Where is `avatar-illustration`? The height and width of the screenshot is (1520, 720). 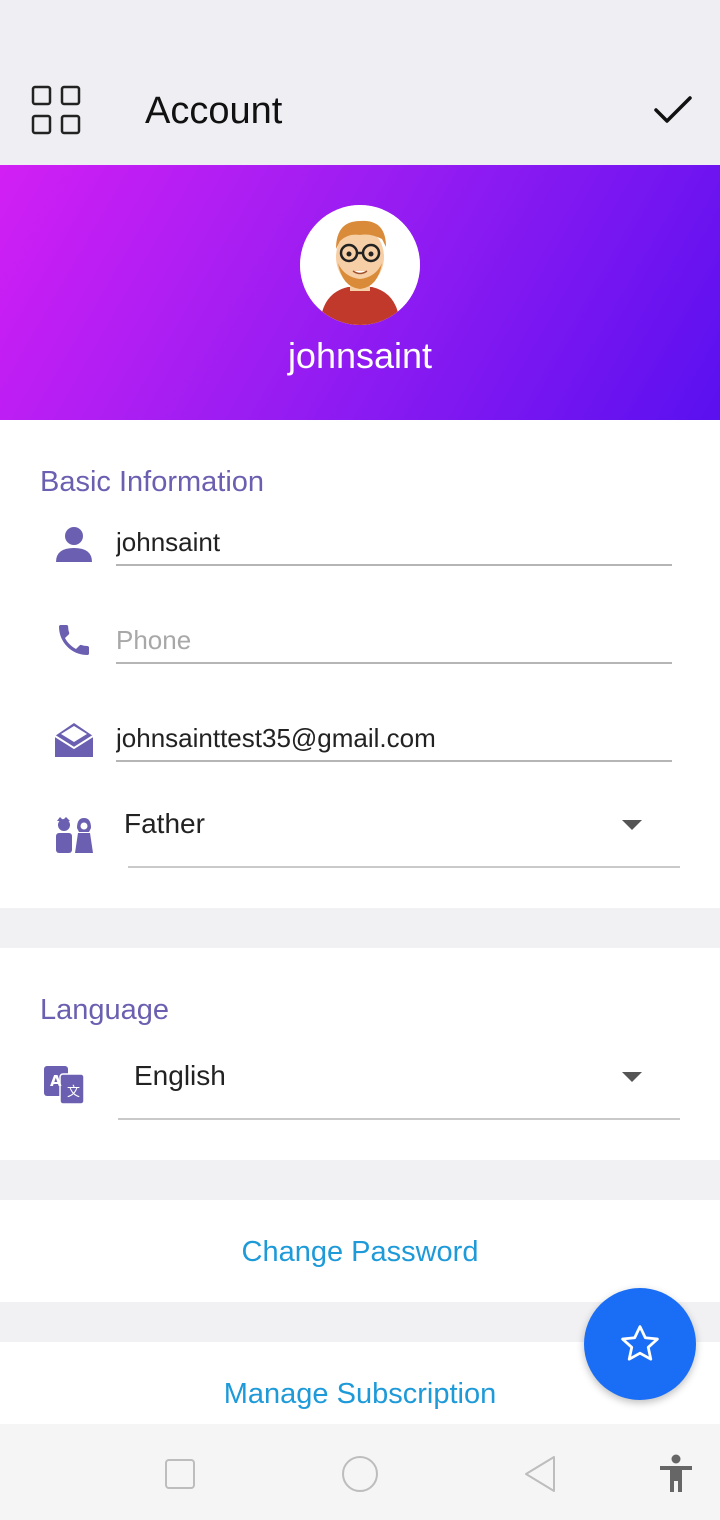 avatar-illustration is located at coordinates (360, 265).